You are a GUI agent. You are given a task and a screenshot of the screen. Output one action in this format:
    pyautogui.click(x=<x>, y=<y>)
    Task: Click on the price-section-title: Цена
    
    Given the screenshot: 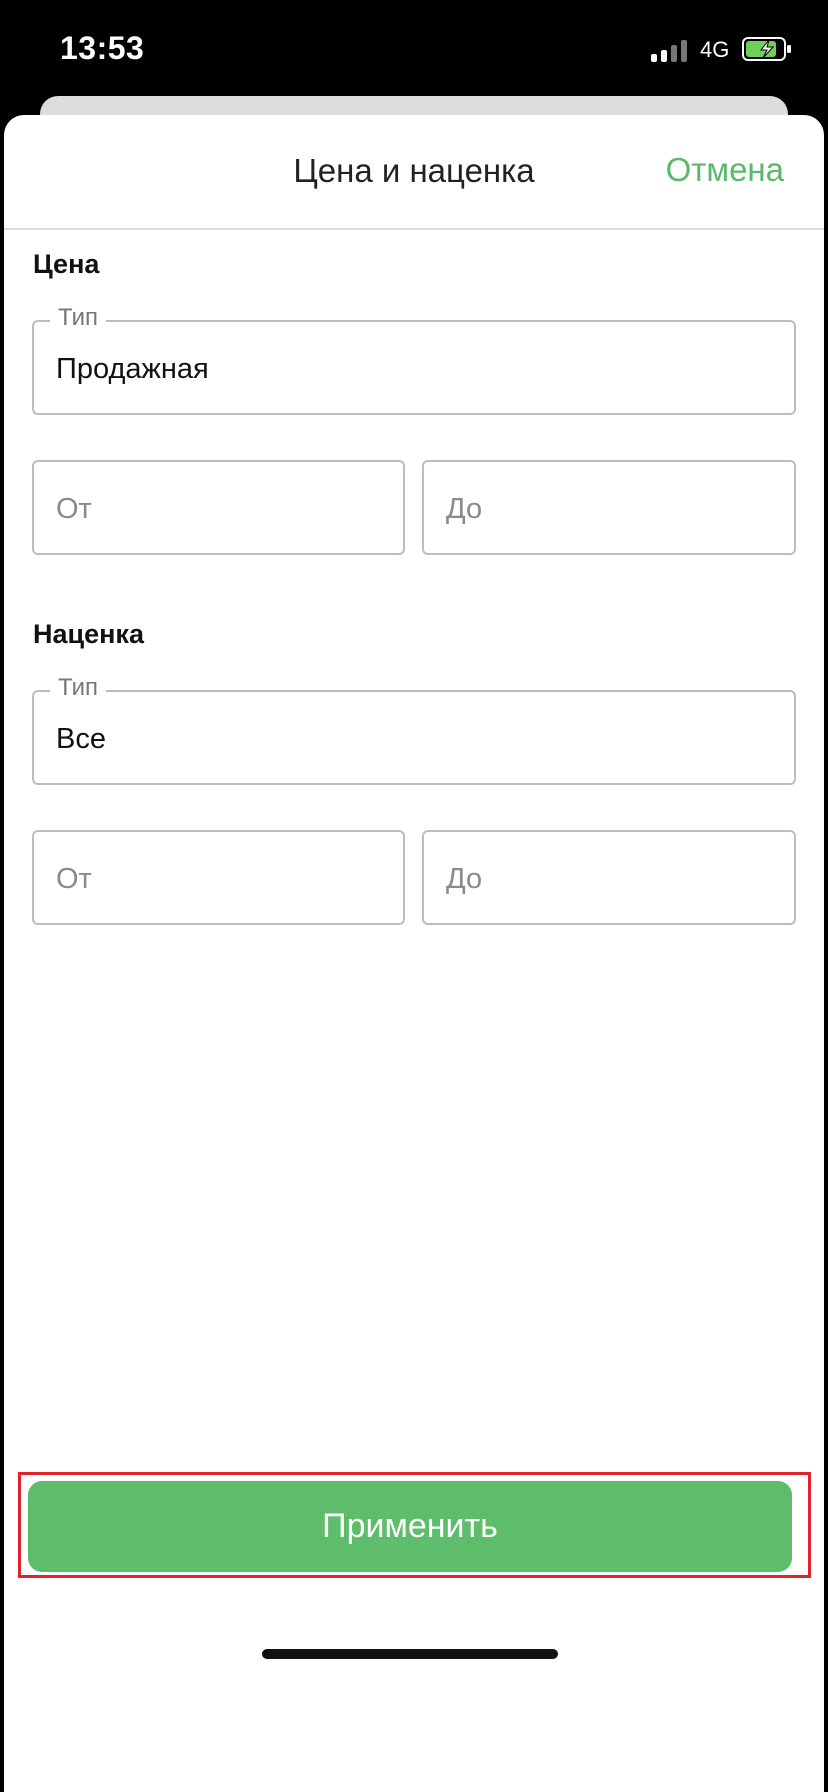 What is the action you would take?
    pyautogui.click(x=66, y=264)
    